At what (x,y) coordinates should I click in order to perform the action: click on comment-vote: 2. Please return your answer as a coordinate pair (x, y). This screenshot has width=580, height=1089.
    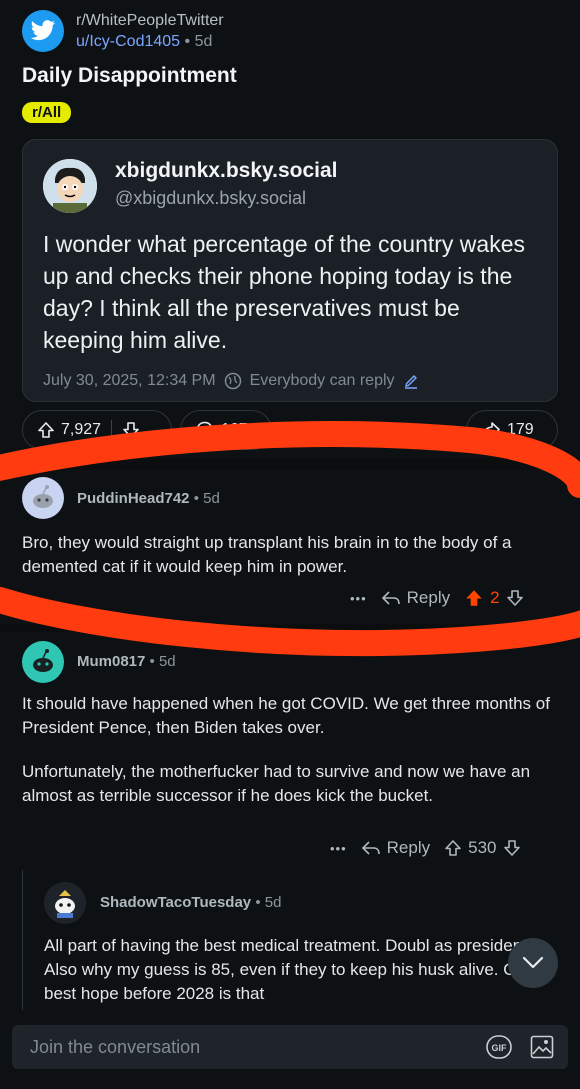
    Looking at the image, I should click on (493, 598).